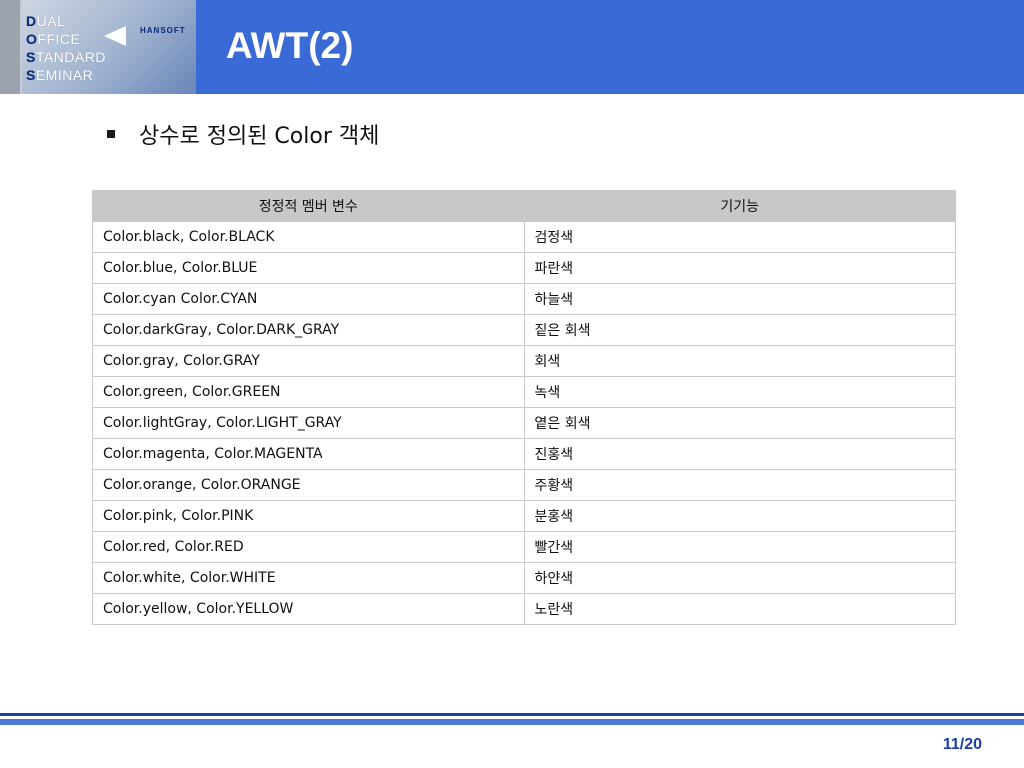 The height and width of the screenshot is (768, 1024). What do you see at coordinates (739, 206) in the screenshot?
I see `column-header-function: 기기능` at bounding box center [739, 206].